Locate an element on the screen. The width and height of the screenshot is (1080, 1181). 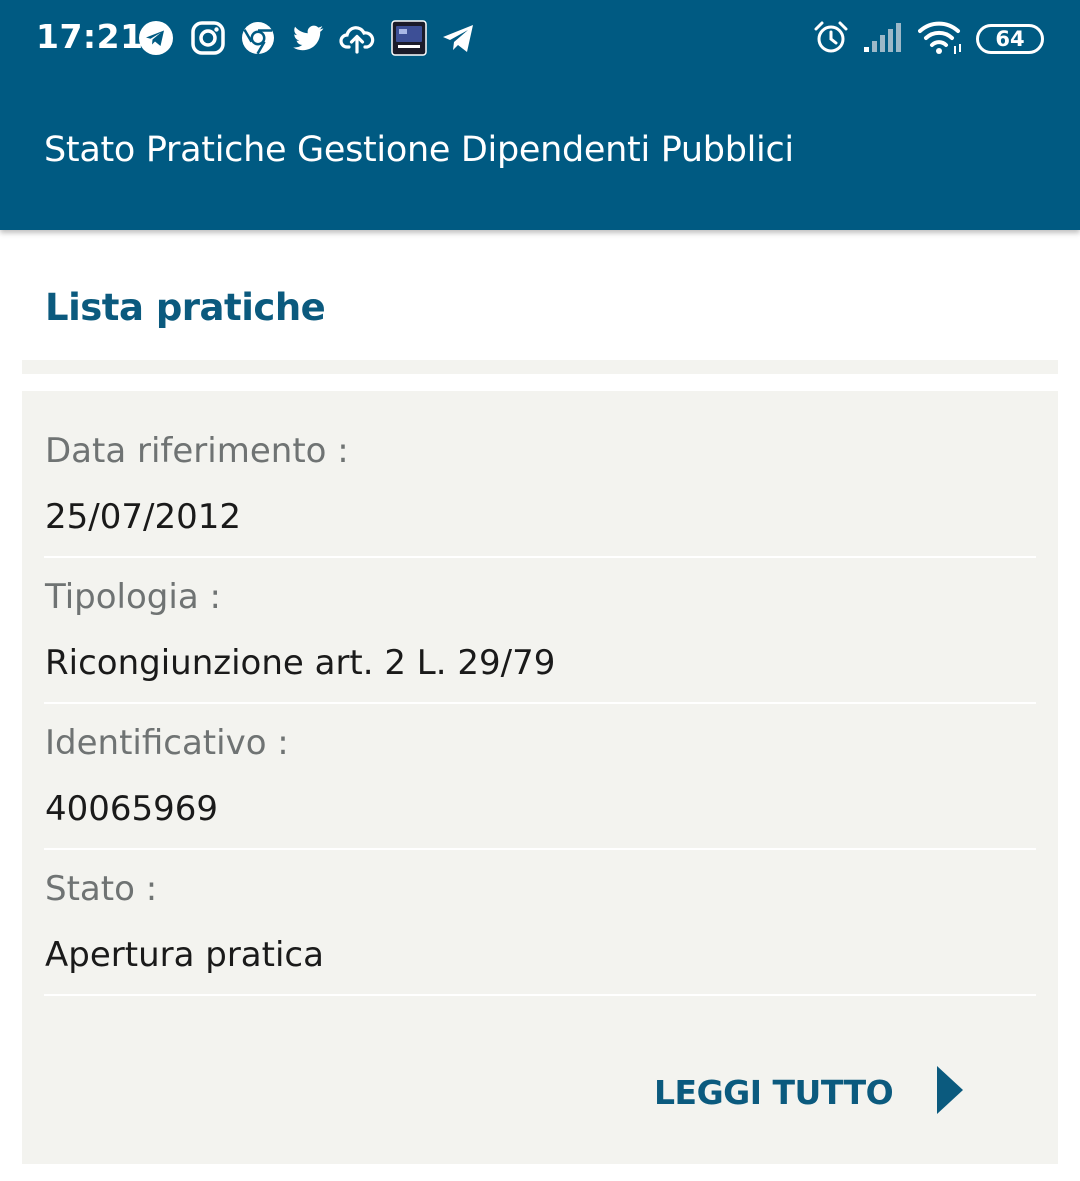
identifier-label: Identificativo : is located at coordinates (167, 743).